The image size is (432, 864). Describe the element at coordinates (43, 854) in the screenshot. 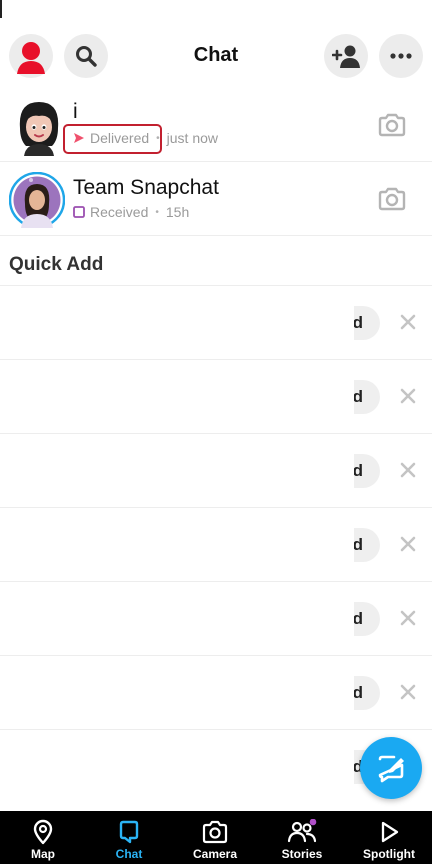

I see `nav-label: Map` at that location.